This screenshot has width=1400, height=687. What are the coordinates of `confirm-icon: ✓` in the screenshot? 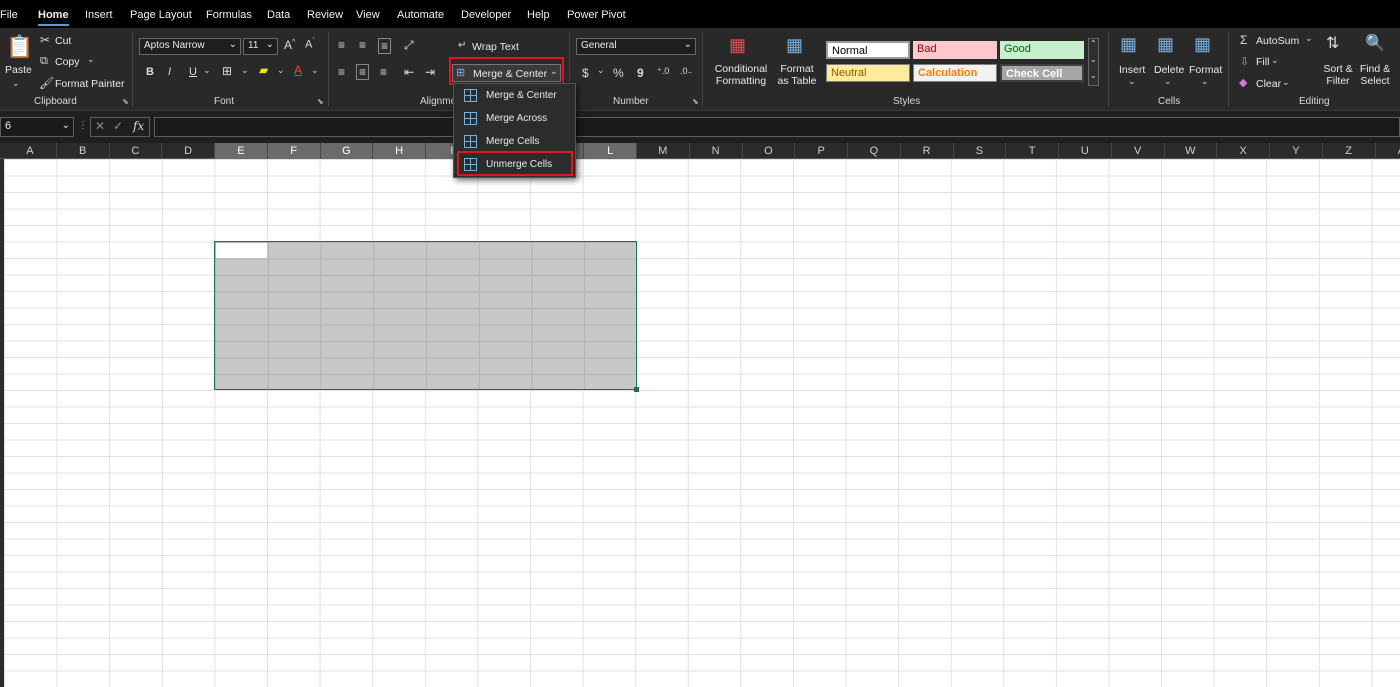 It's located at (118, 126).